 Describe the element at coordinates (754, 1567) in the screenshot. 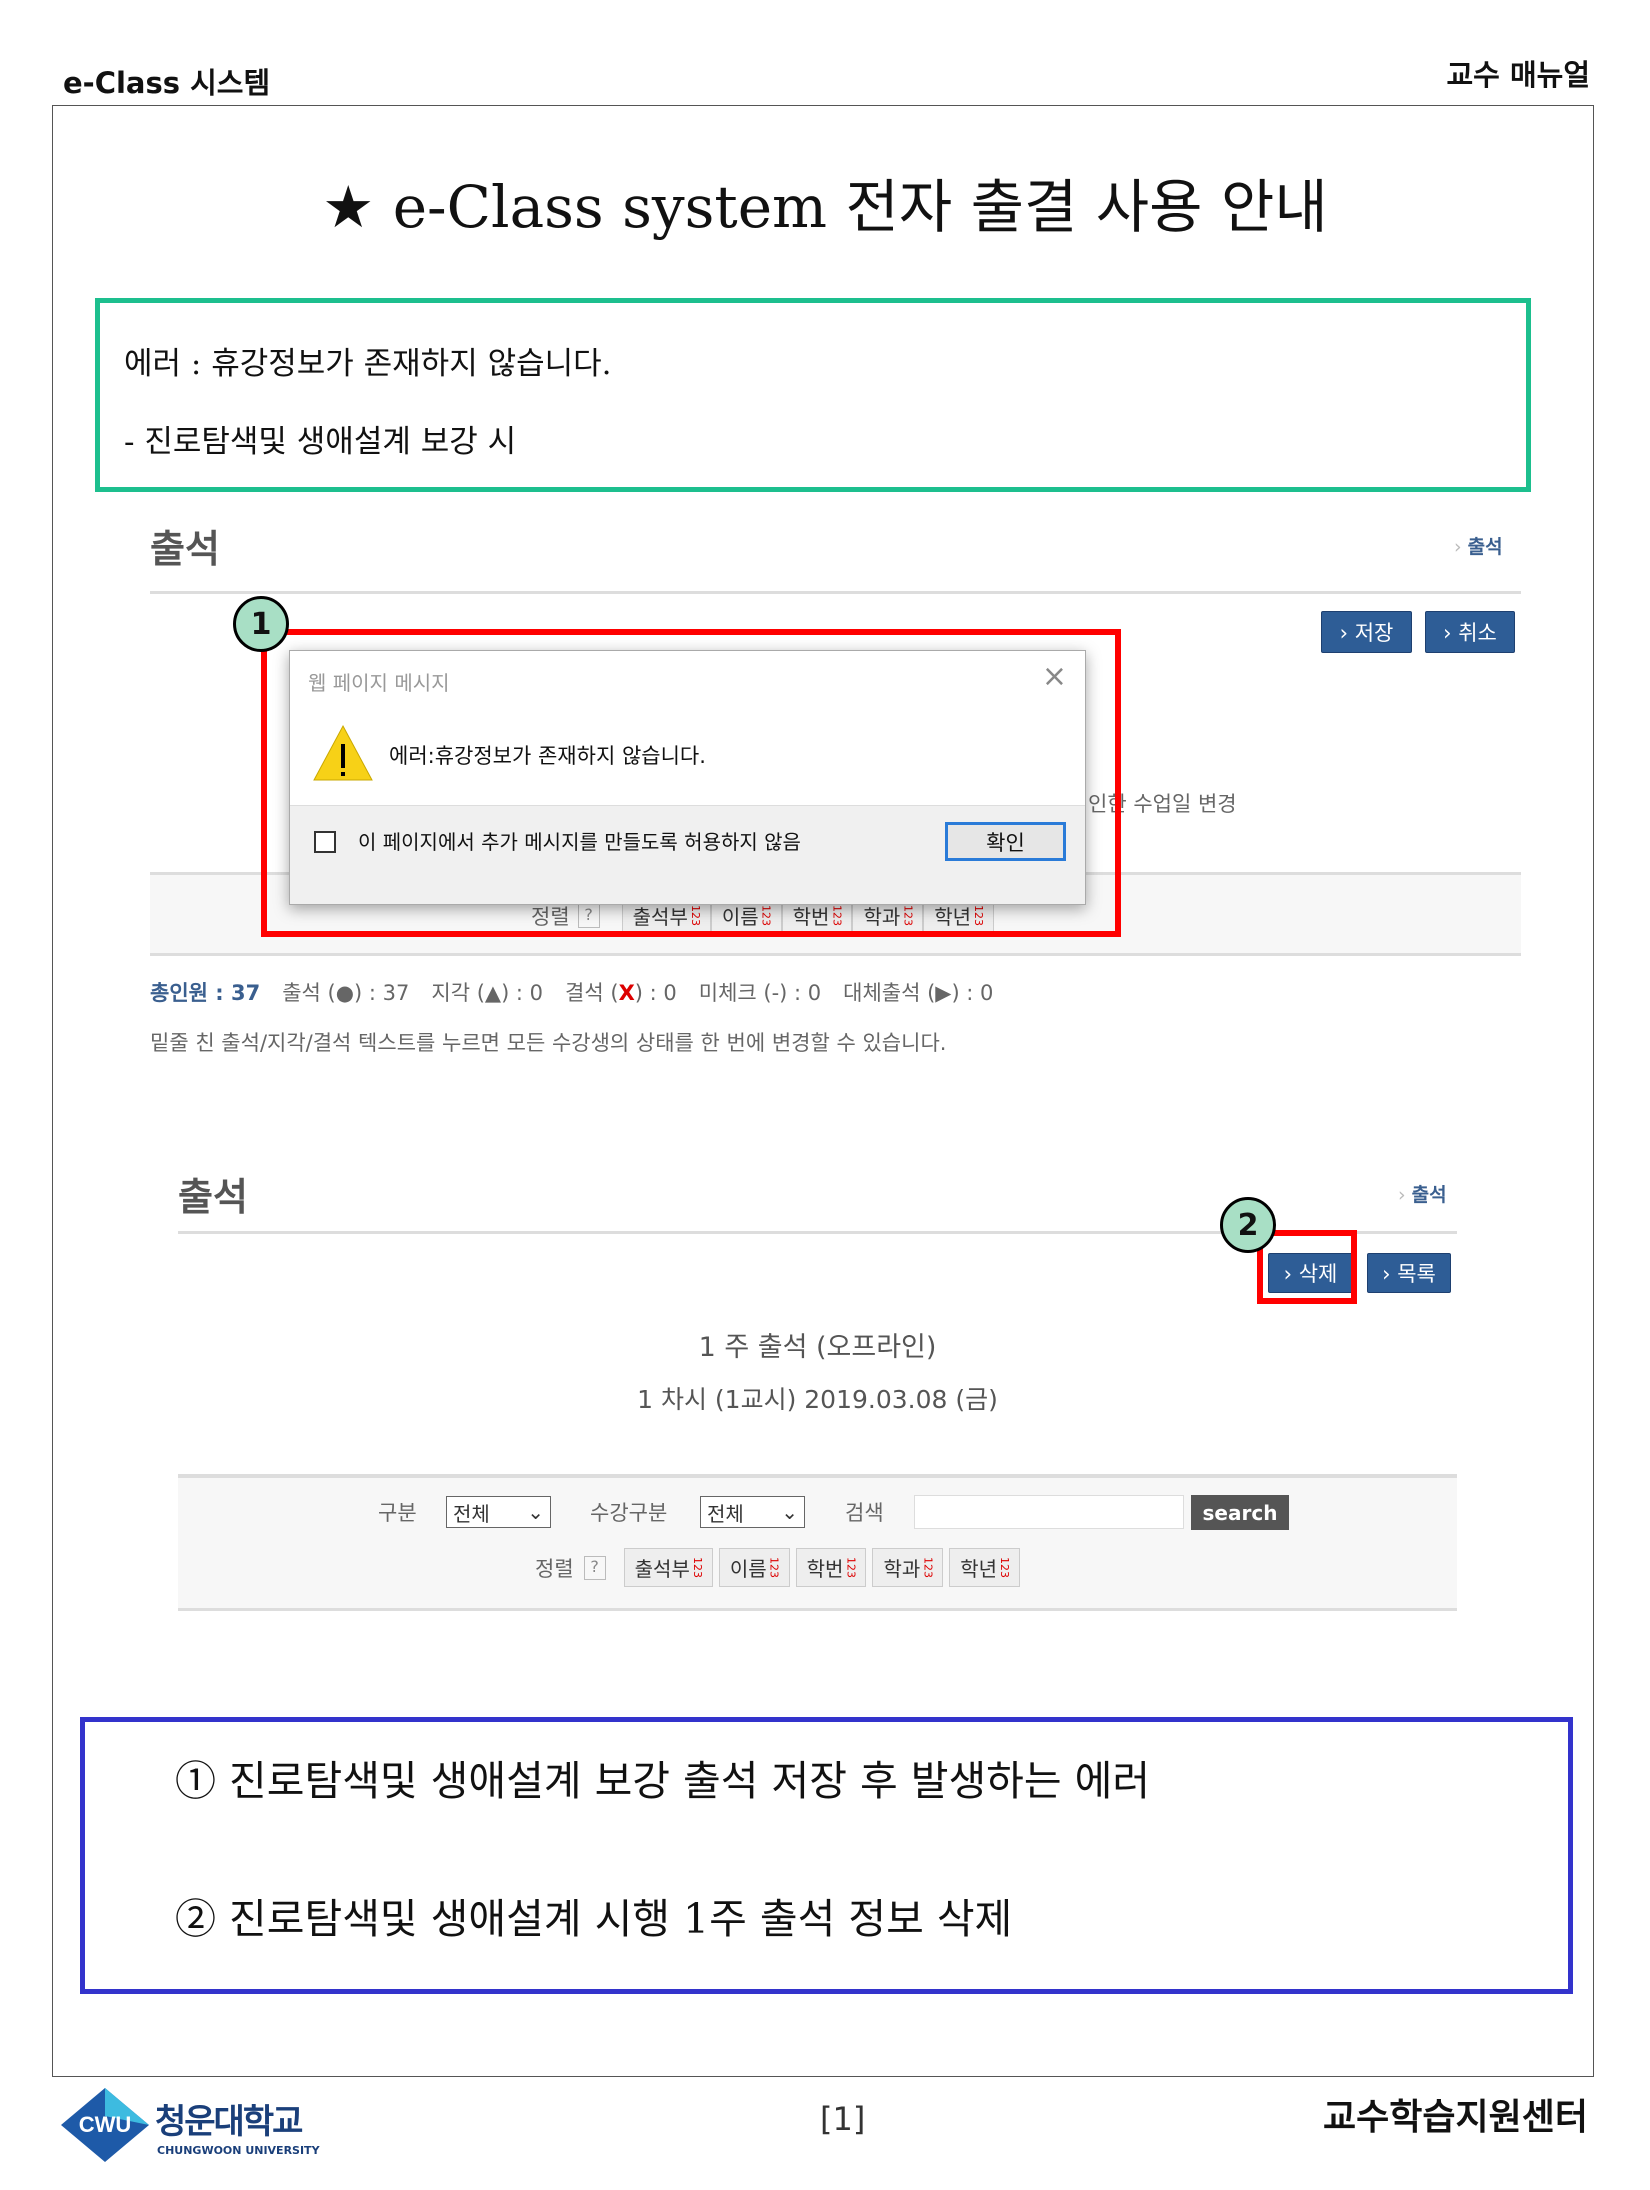

I see `sort-name: 이름 123` at that location.